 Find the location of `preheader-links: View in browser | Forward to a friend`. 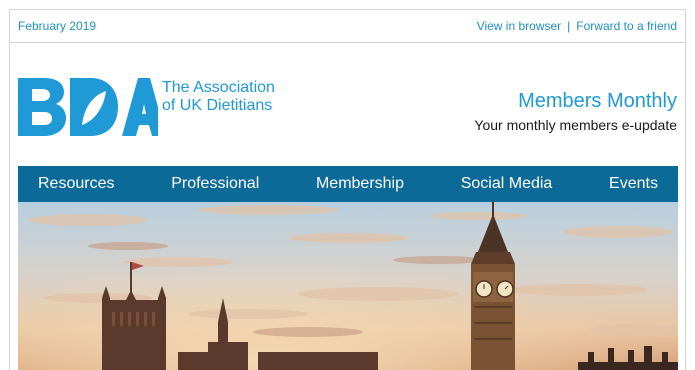

preheader-links: View in browser | Forward to a friend is located at coordinates (577, 26).